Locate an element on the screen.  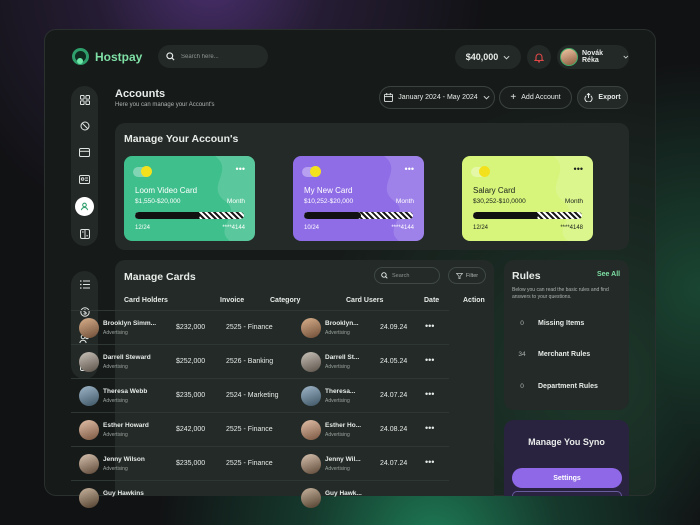
holder-name: Theresa Webb is located at coordinates (125, 391).